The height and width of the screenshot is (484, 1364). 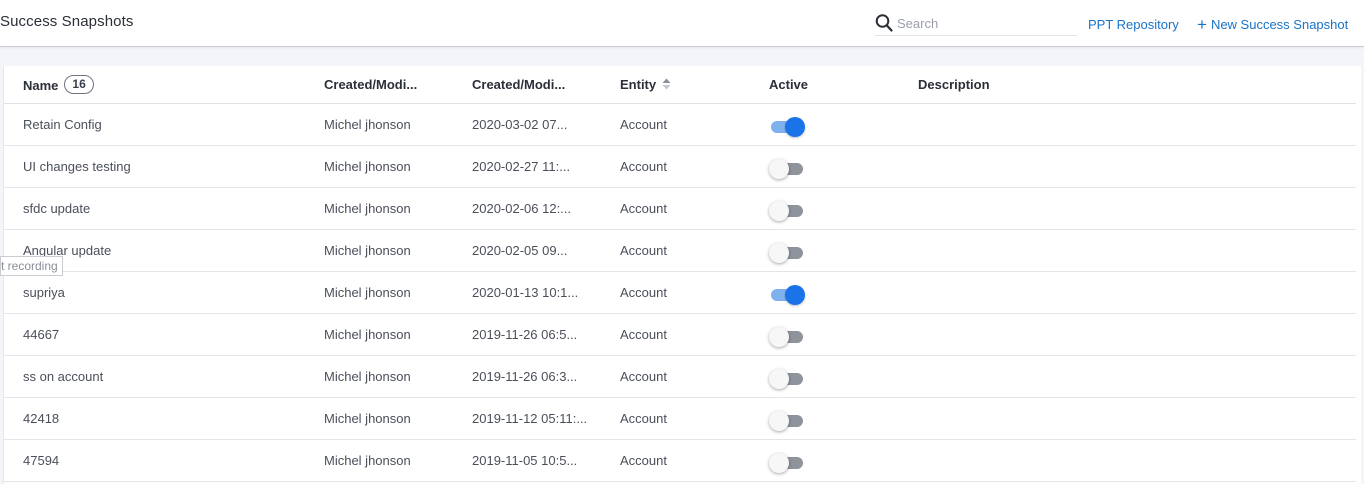 I want to click on cell-name: Retain Config, so click(x=62, y=124).